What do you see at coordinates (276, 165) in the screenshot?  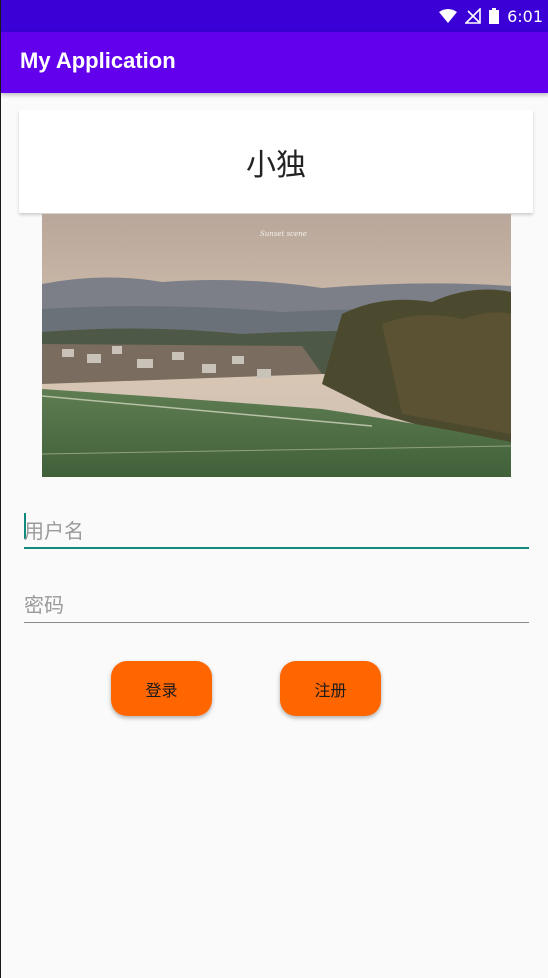 I see `header-title: 小独` at bounding box center [276, 165].